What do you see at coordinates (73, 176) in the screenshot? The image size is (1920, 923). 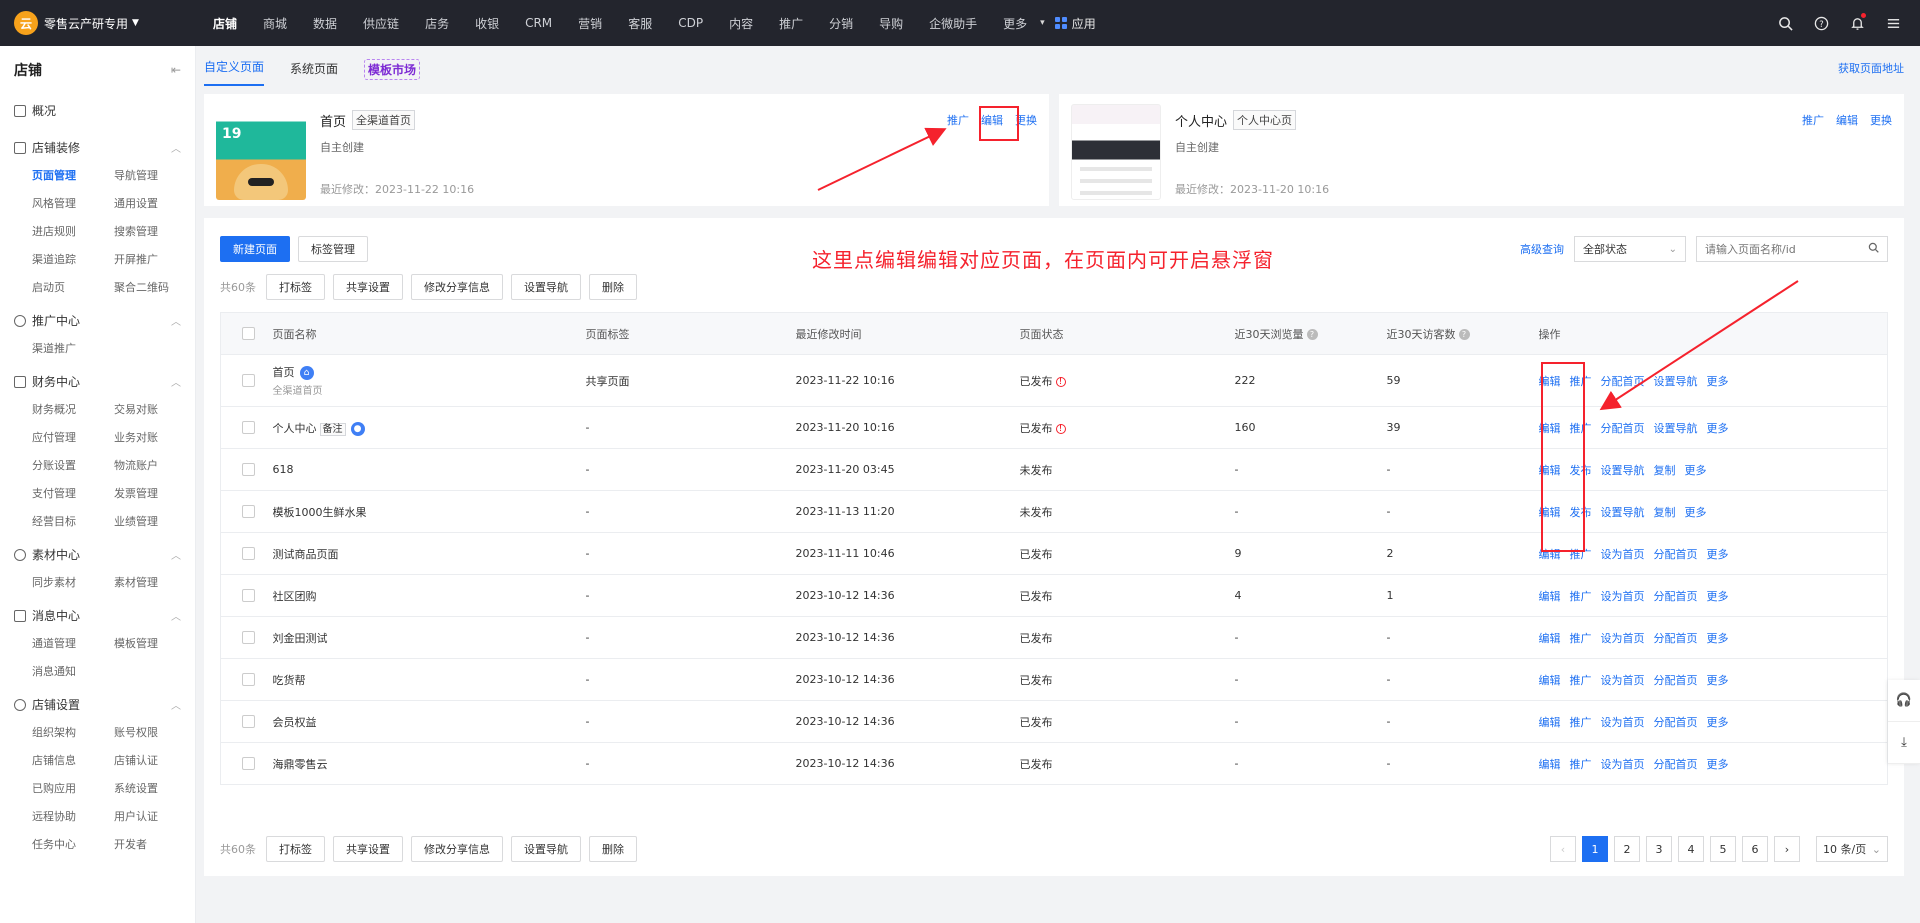 I see `sidebar-item: 页面管理` at bounding box center [73, 176].